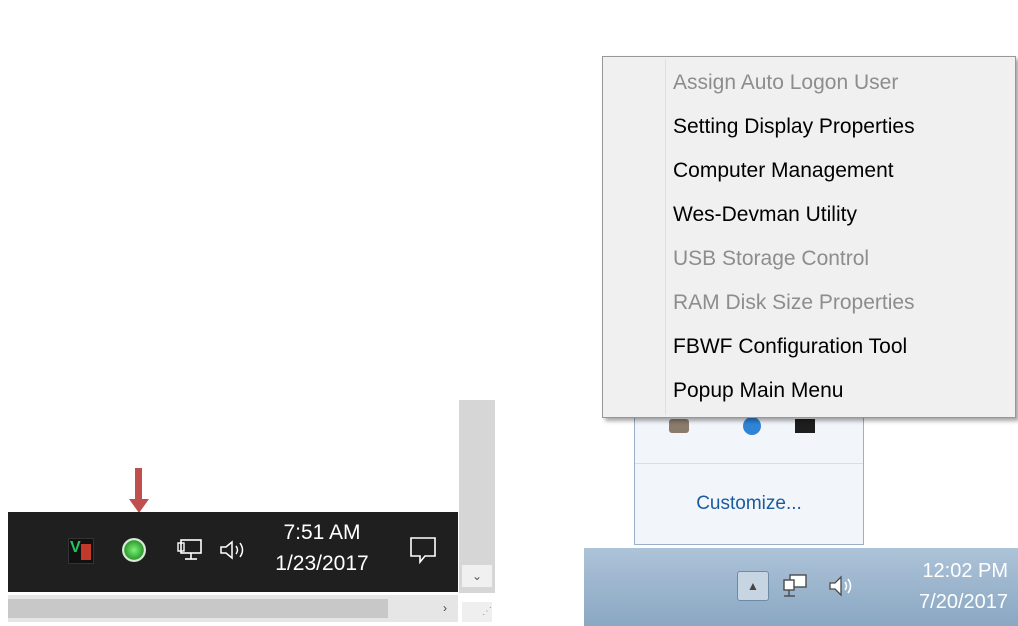  Describe the element at coordinates (423, 550) in the screenshot. I see `action-center-icon` at that location.